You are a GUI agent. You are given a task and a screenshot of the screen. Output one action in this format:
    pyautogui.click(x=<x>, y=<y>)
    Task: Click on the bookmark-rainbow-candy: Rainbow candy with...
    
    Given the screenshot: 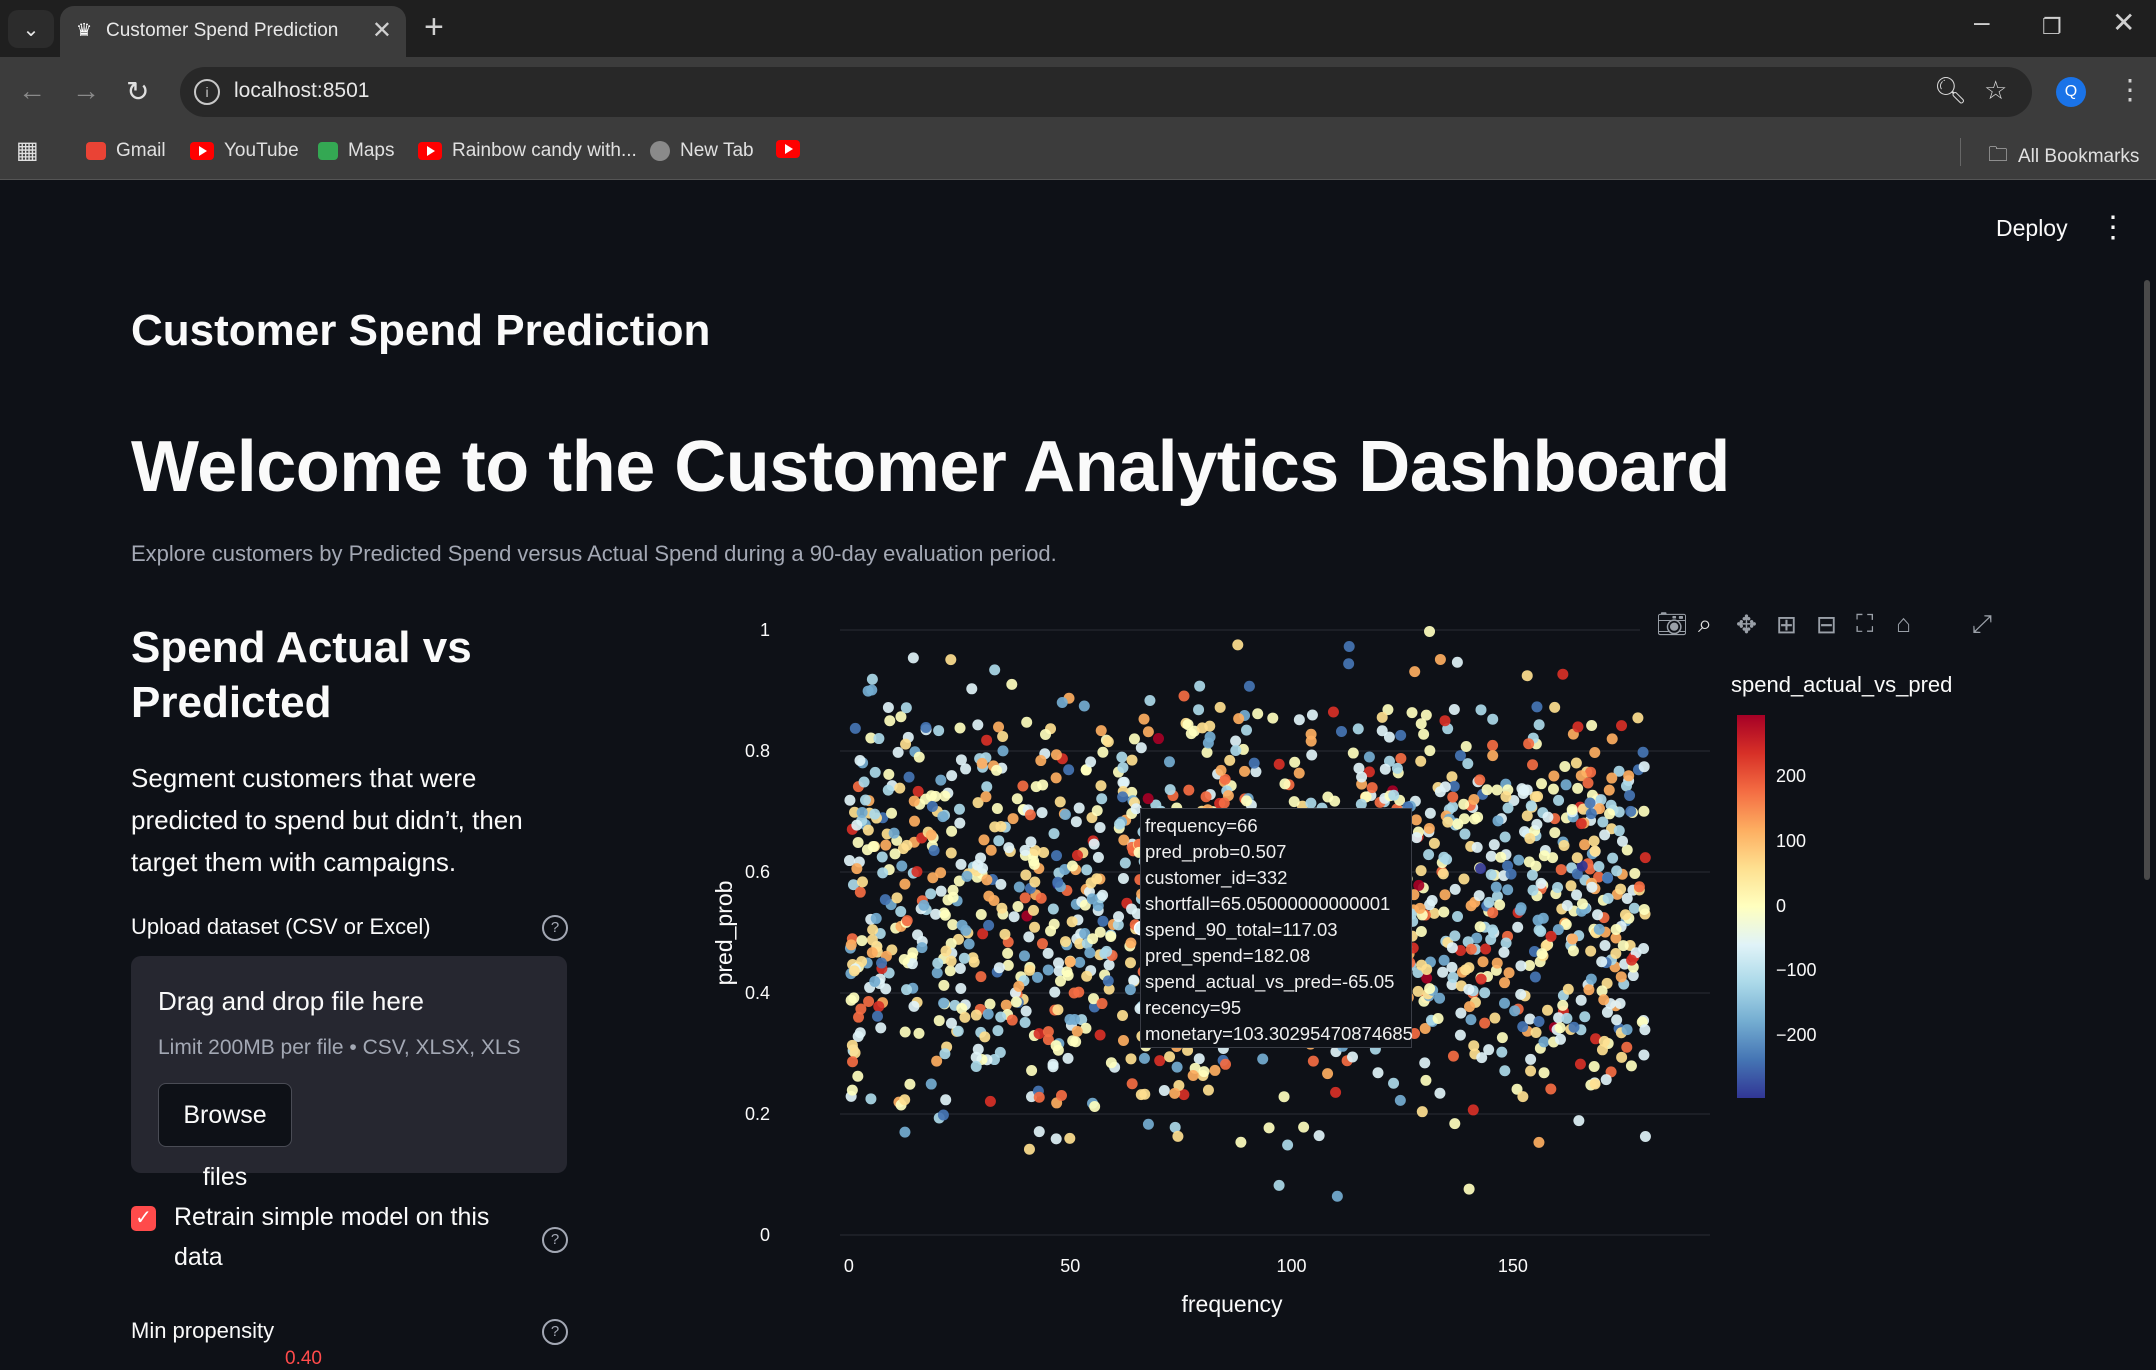 What is the action you would take?
    pyautogui.click(x=527, y=151)
    